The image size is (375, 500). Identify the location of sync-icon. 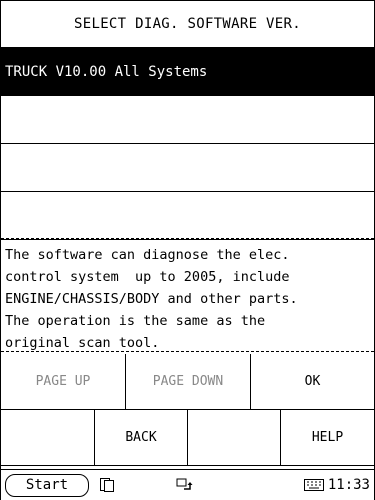
(184, 485).